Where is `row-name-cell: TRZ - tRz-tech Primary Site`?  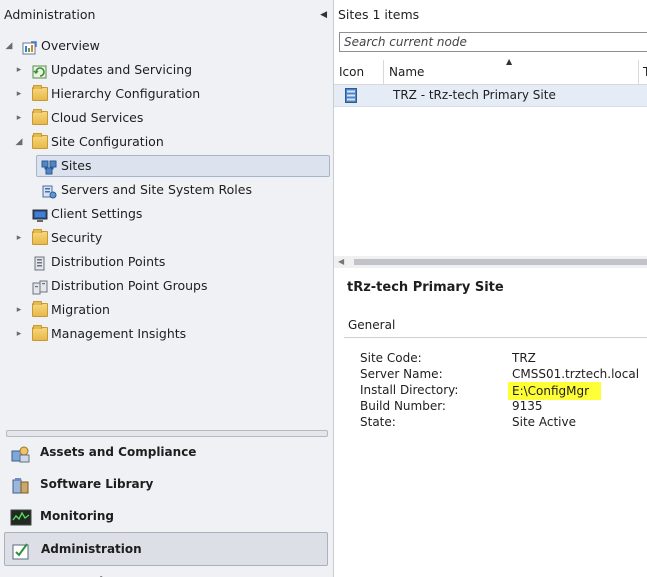 row-name-cell: TRZ - tRz-tech Primary Site is located at coordinates (474, 95).